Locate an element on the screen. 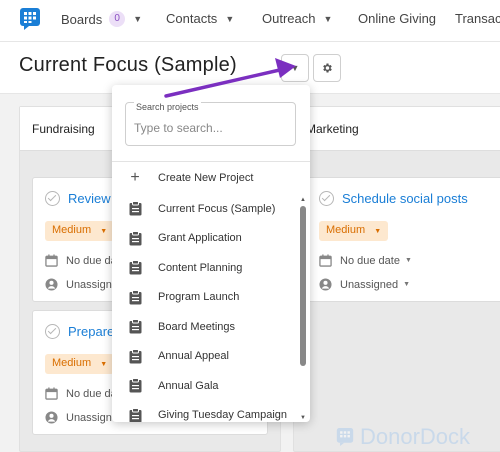 The width and height of the screenshot is (500, 452). due-date-label: No due date is located at coordinates (370, 260).